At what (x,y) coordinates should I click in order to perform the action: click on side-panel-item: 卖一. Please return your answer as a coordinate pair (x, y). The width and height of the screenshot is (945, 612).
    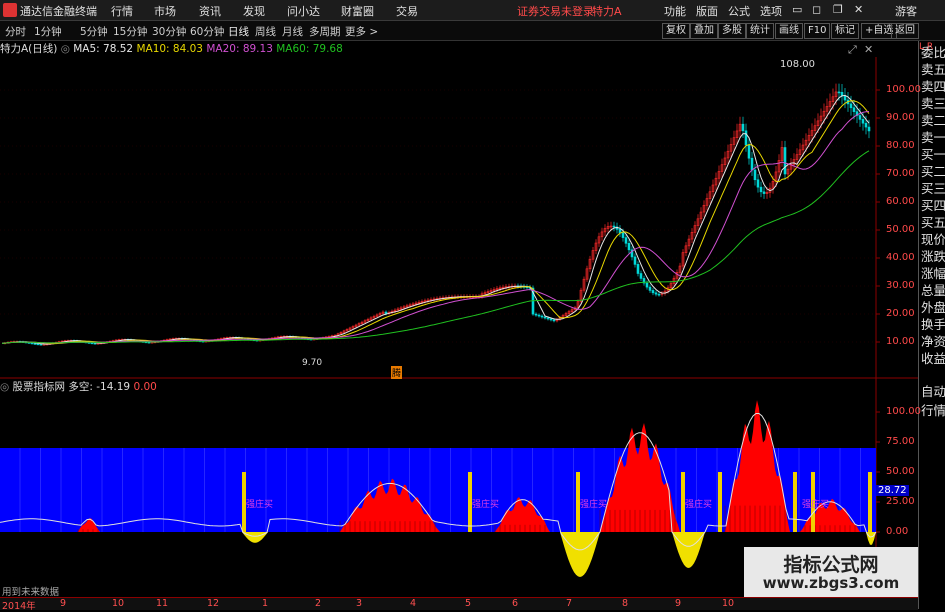
    Looking at the image, I should click on (933, 138).